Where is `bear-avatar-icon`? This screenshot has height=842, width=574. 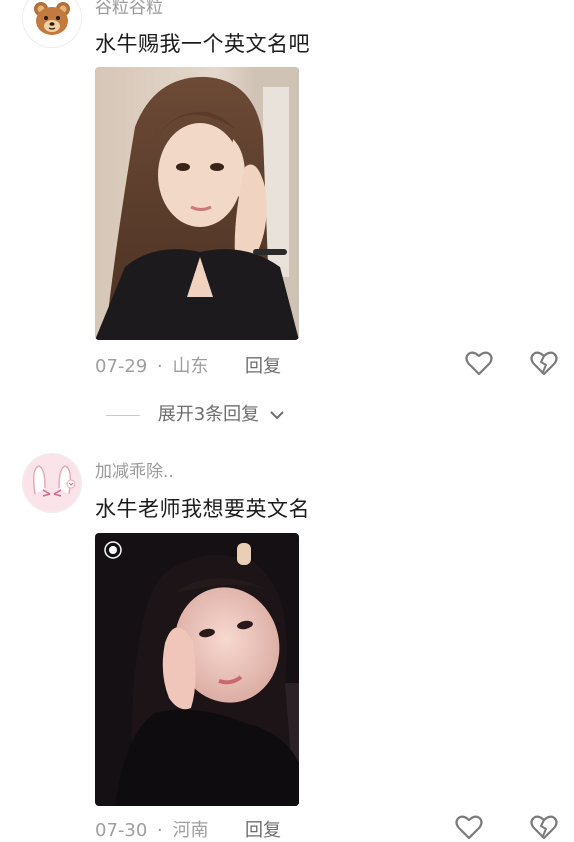 bear-avatar-icon is located at coordinates (52, 23).